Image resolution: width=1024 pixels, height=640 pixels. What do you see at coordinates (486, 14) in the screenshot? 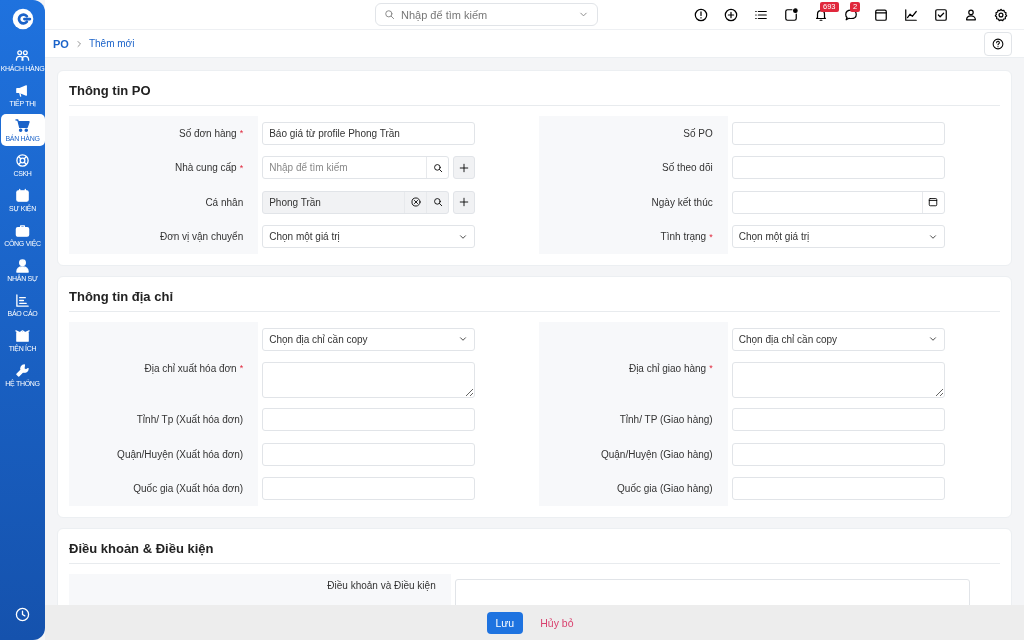
I see `search-field: Nhập để tìm kiếm` at bounding box center [486, 14].